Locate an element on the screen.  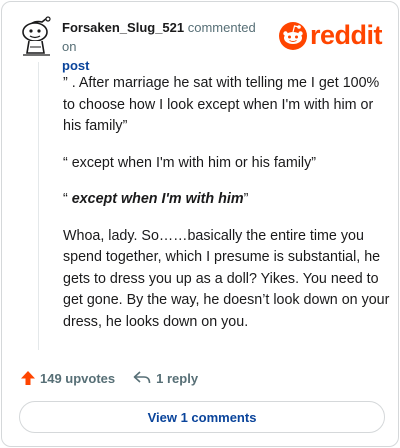
upvote-button: 149 upvotes is located at coordinates (67, 378).